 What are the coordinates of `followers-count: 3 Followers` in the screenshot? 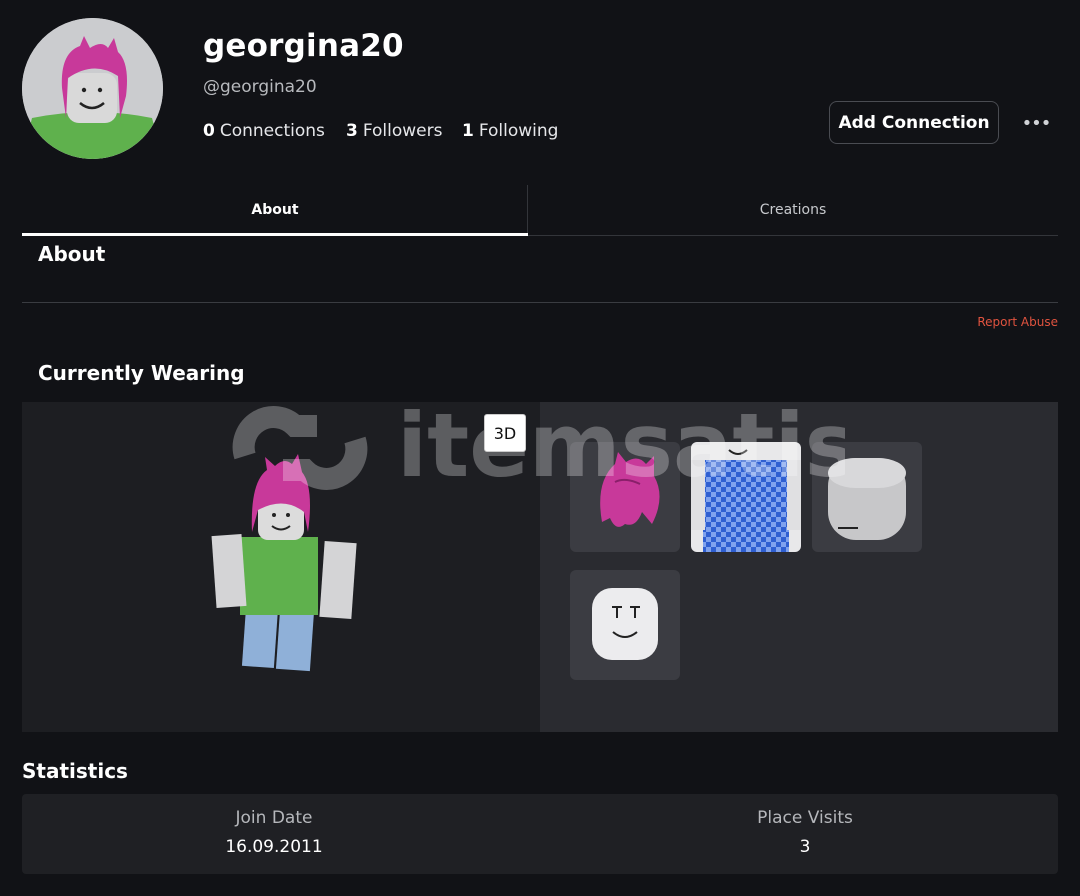 It's located at (394, 131).